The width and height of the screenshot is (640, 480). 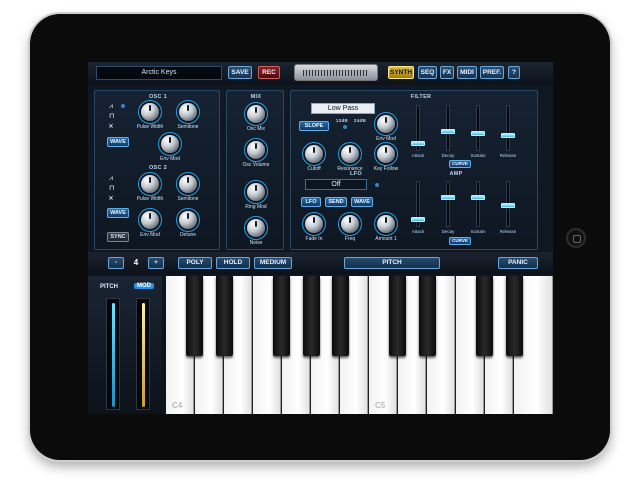 What do you see at coordinates (448, 197) in the screenshot?
I see `amp-decay-slider` at bounding box center [448, 197].